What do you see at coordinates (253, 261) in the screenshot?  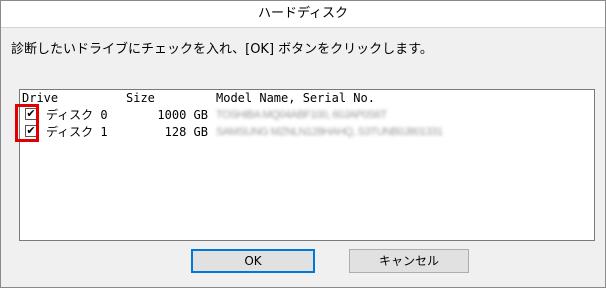 I see `ok-button: OK` at bounding box center [253, 261].